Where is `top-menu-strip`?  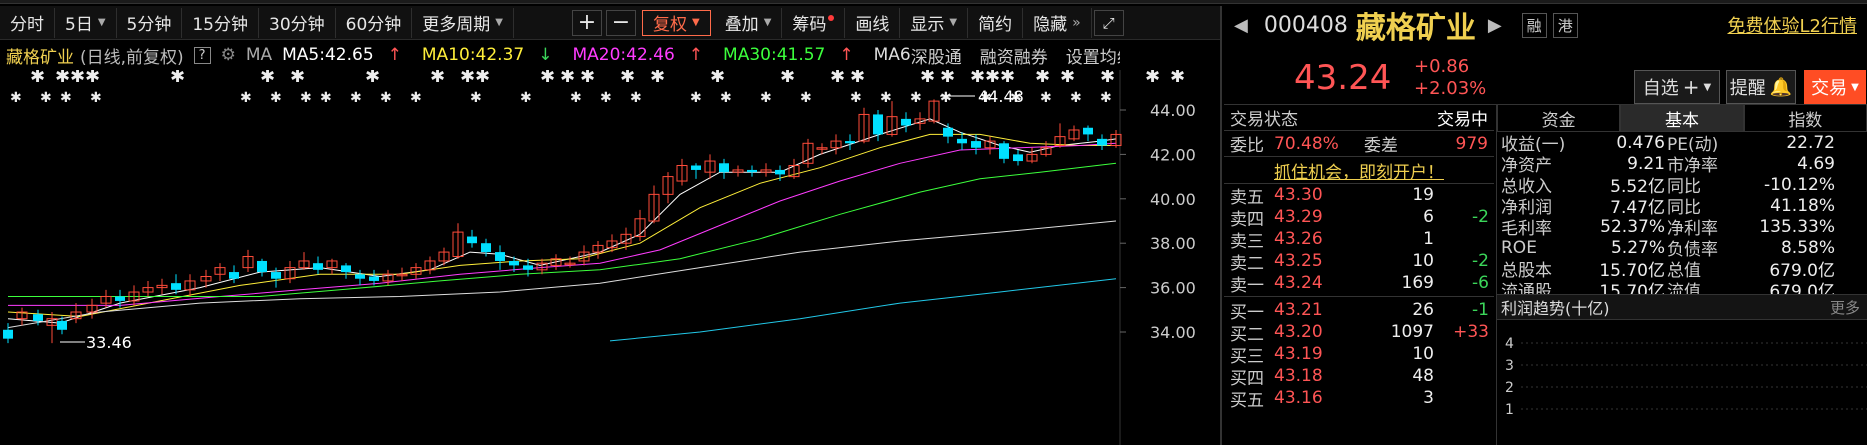
top-menu-strip is located at coordinates (933, 2).